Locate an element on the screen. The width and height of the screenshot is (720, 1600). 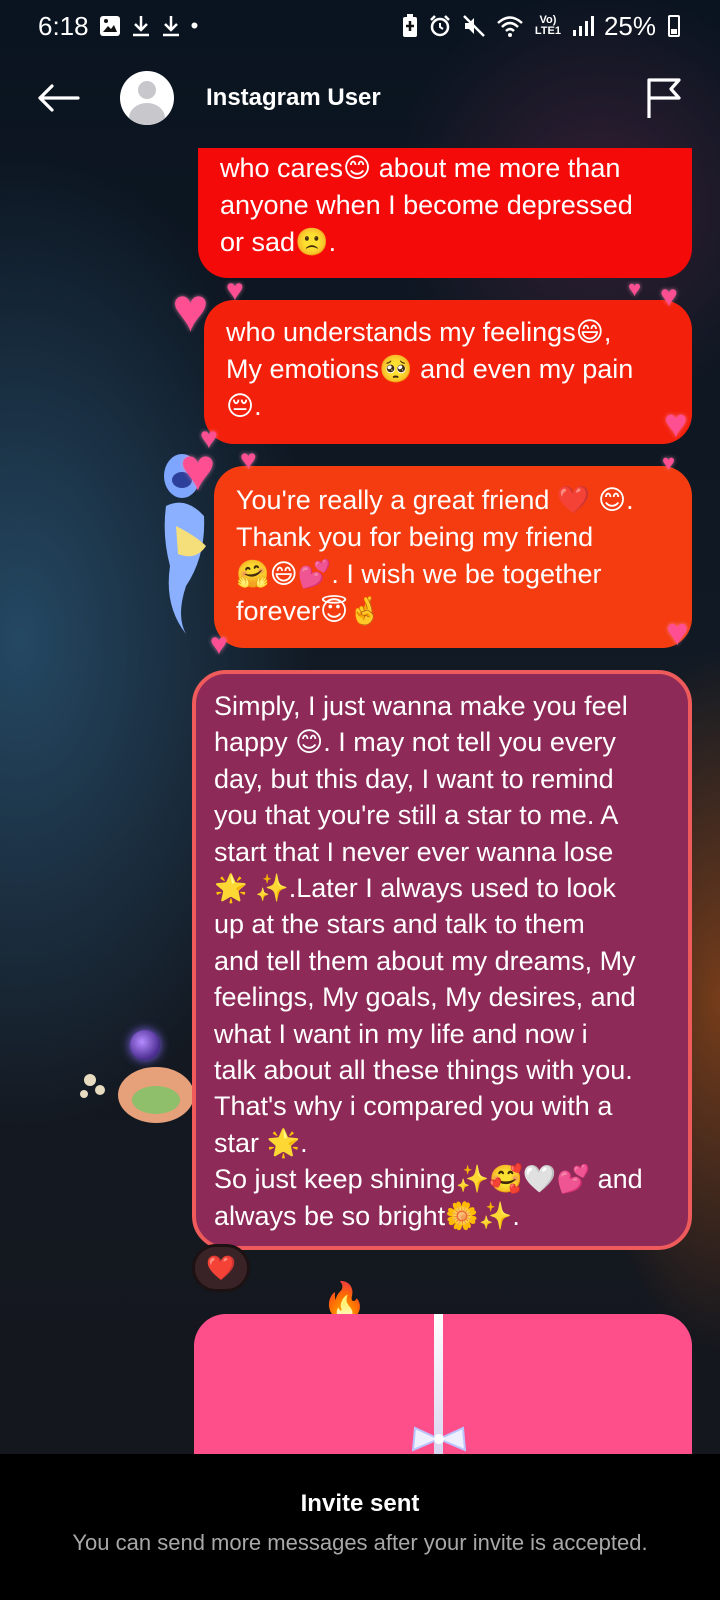
back-arrow-icon is located at coordinates (59, 98).